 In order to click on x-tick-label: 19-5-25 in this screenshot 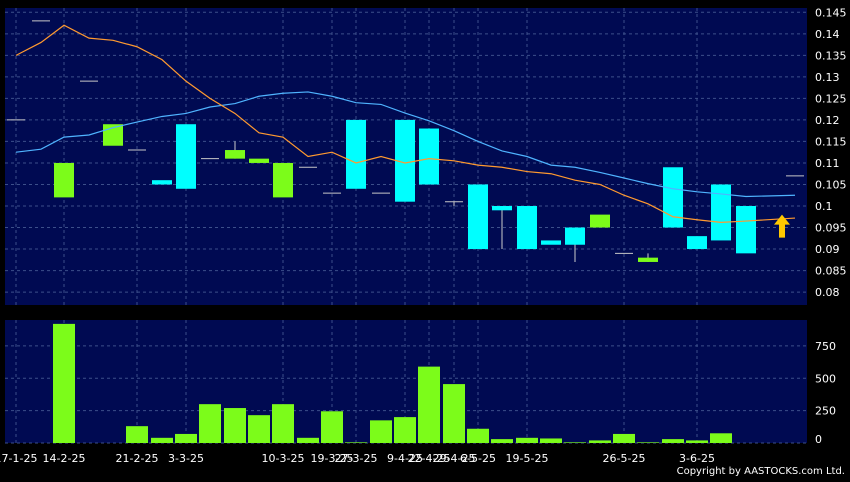, I will do `click(527, 458)`.